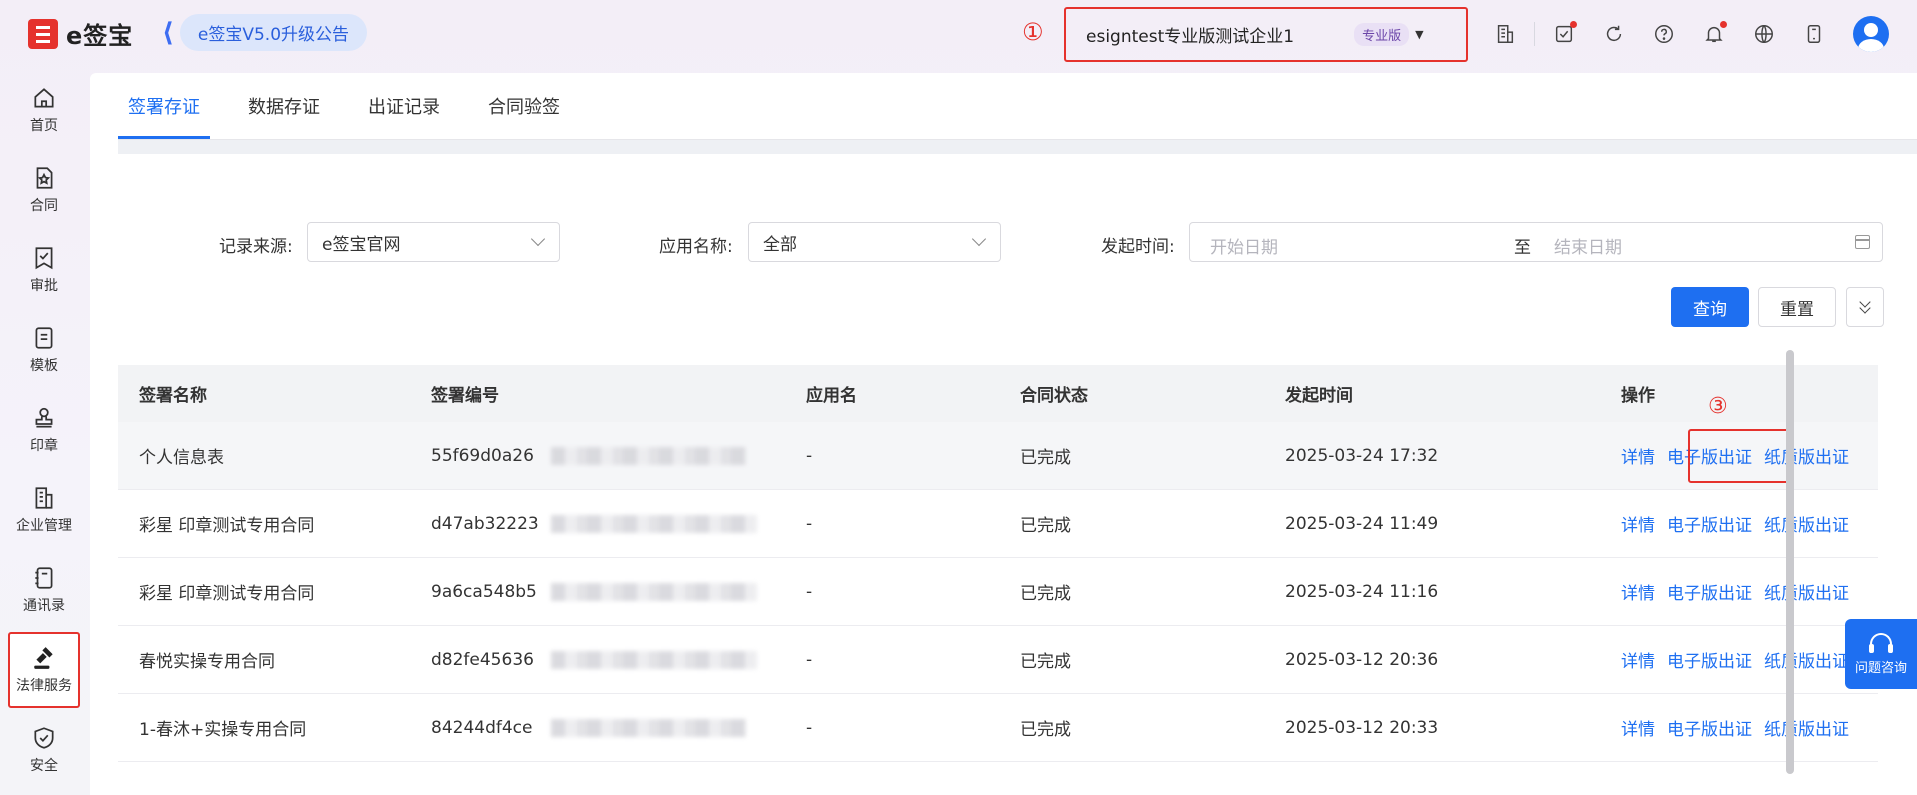 The height and width of the screenshot is (795, 1917). I want to click on announcement-pill: e签宝V5.0升级公告, so click(273, 32).